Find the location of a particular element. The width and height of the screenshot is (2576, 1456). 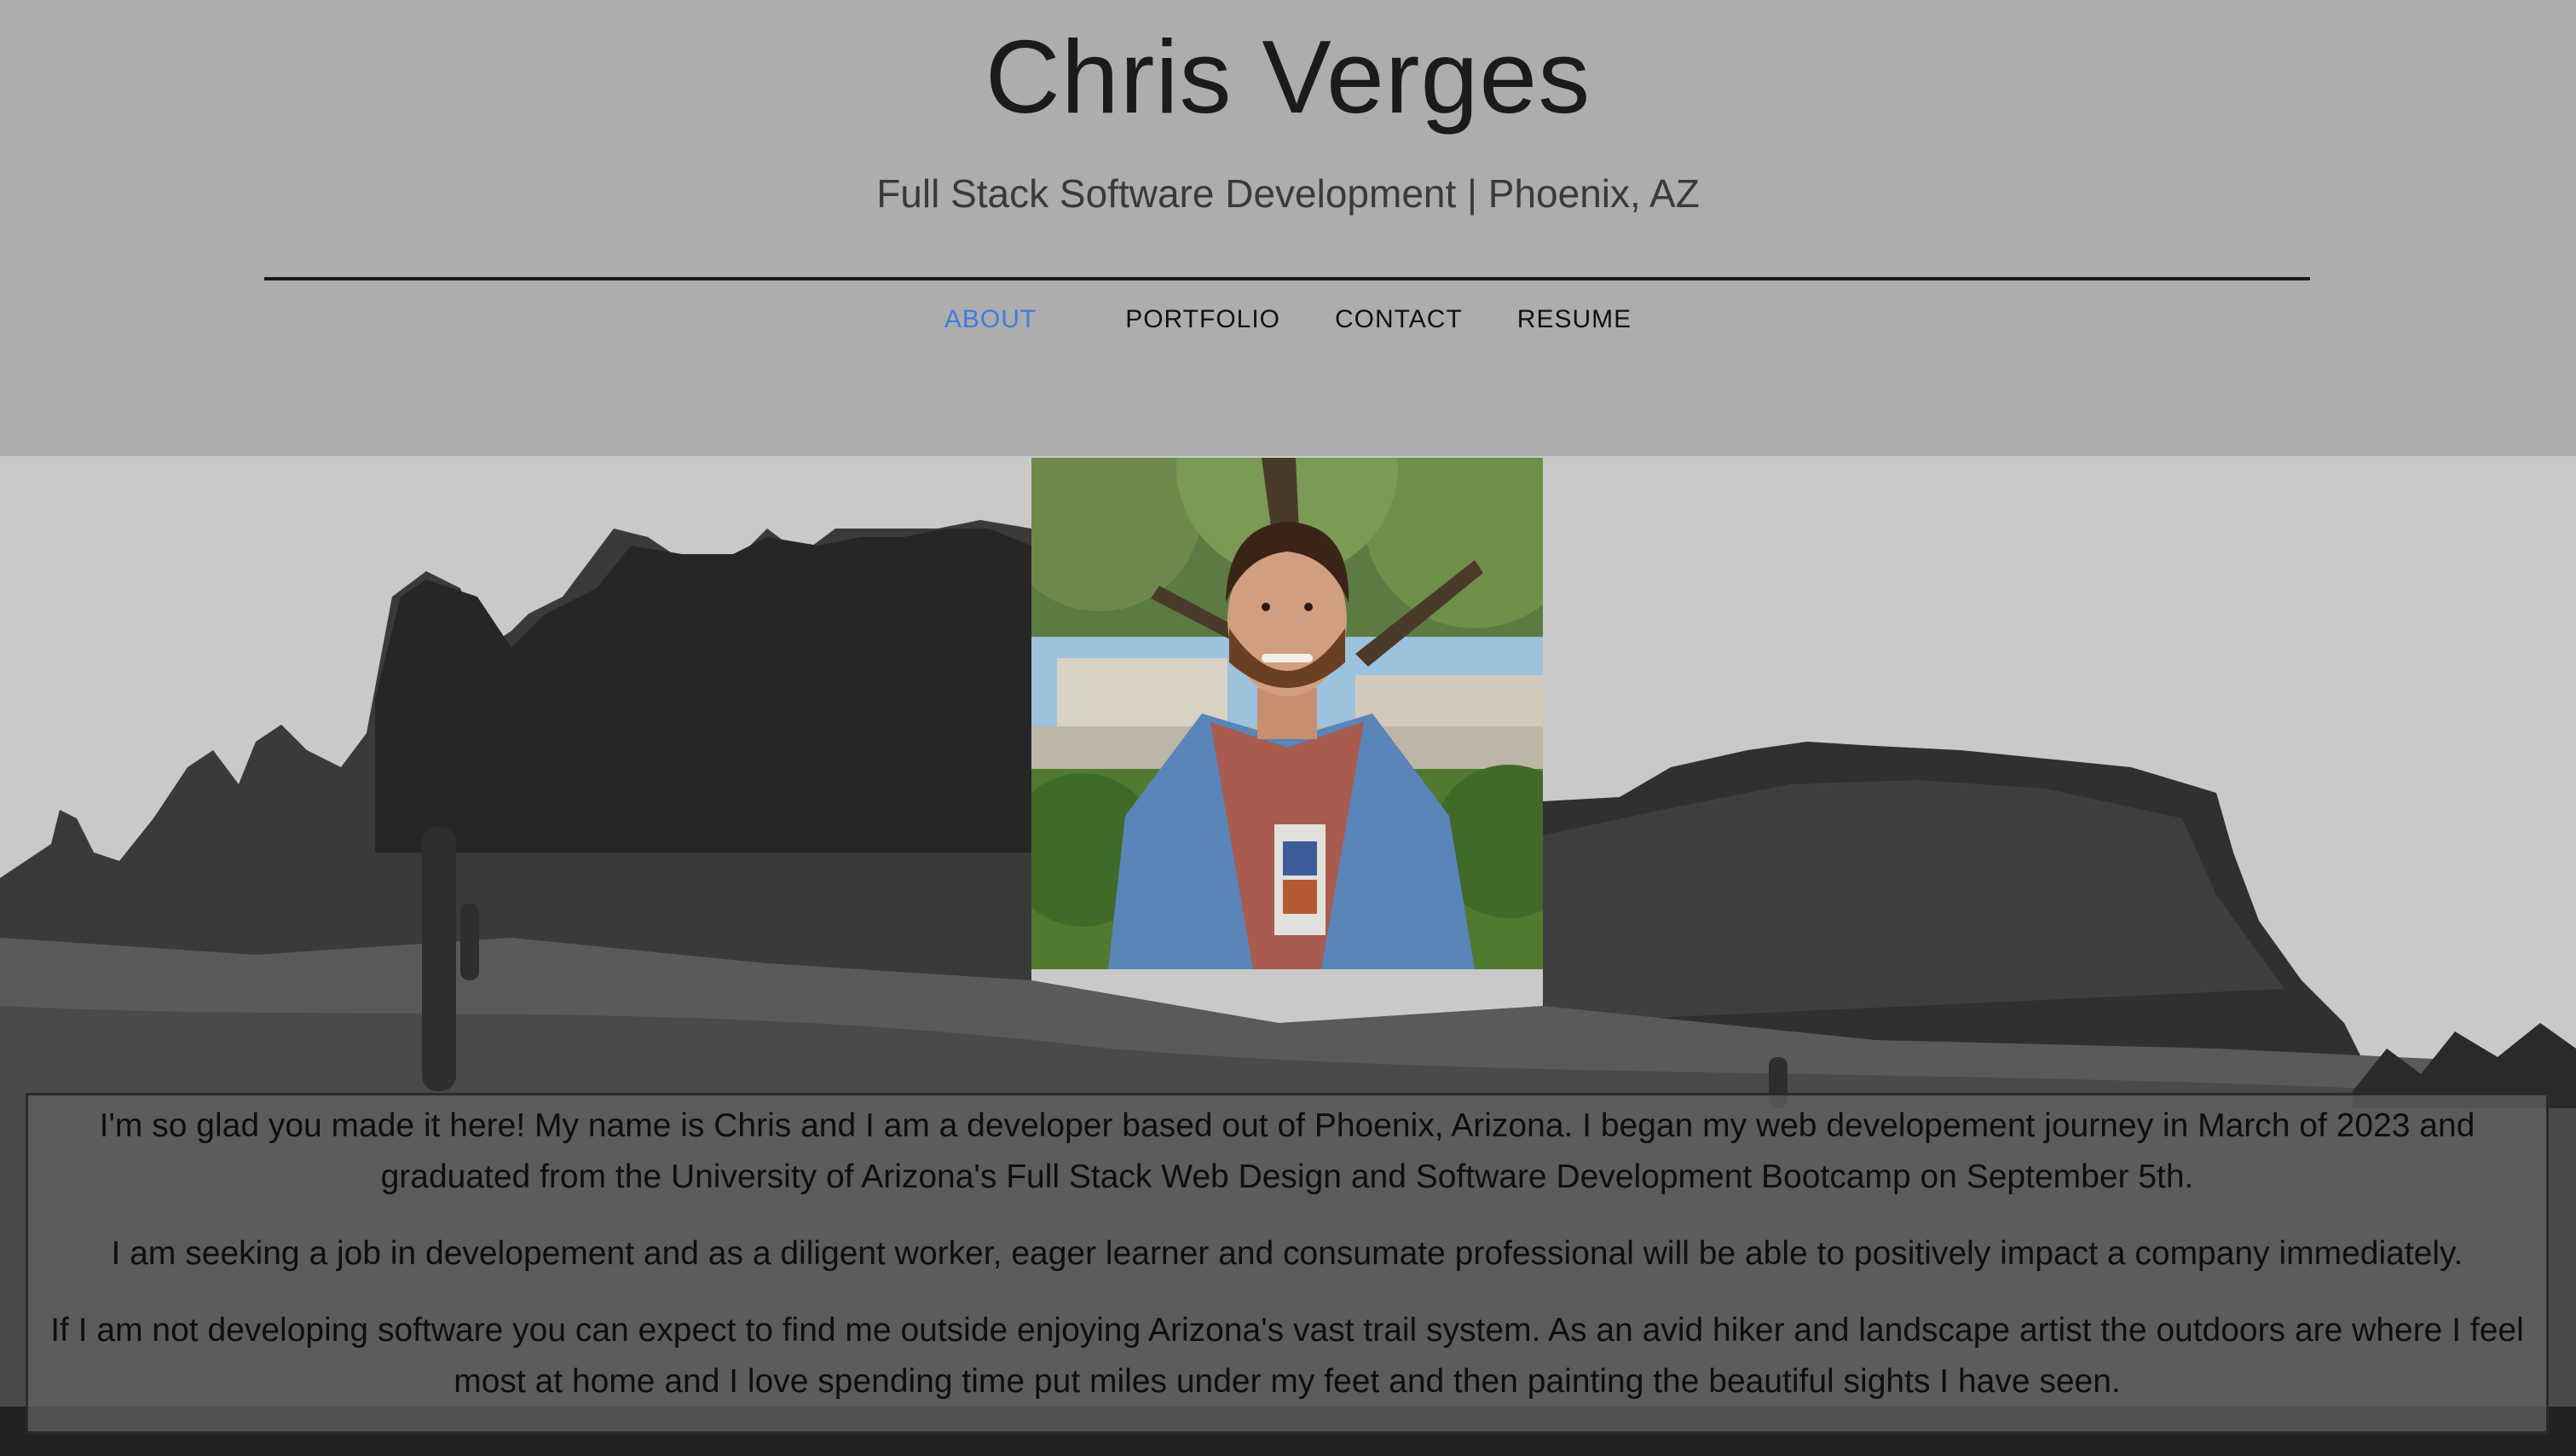

nav-portfolio: PORTFOLIO is located at coordinates (1203, 319).